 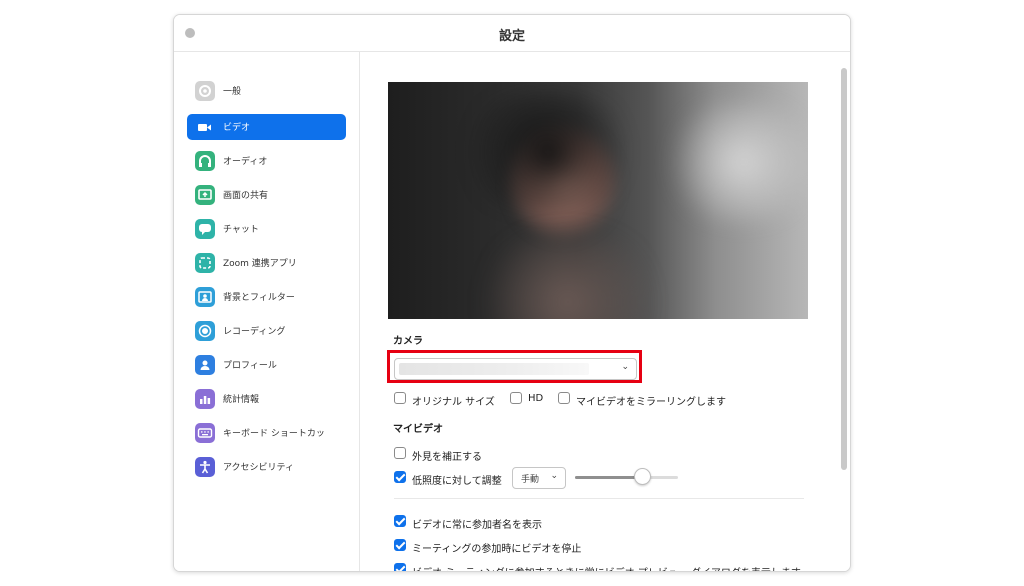 What do you see at coordinates (205, 91) in the screenshot?
I see `gear-icon` at bounding box center [205, 91].